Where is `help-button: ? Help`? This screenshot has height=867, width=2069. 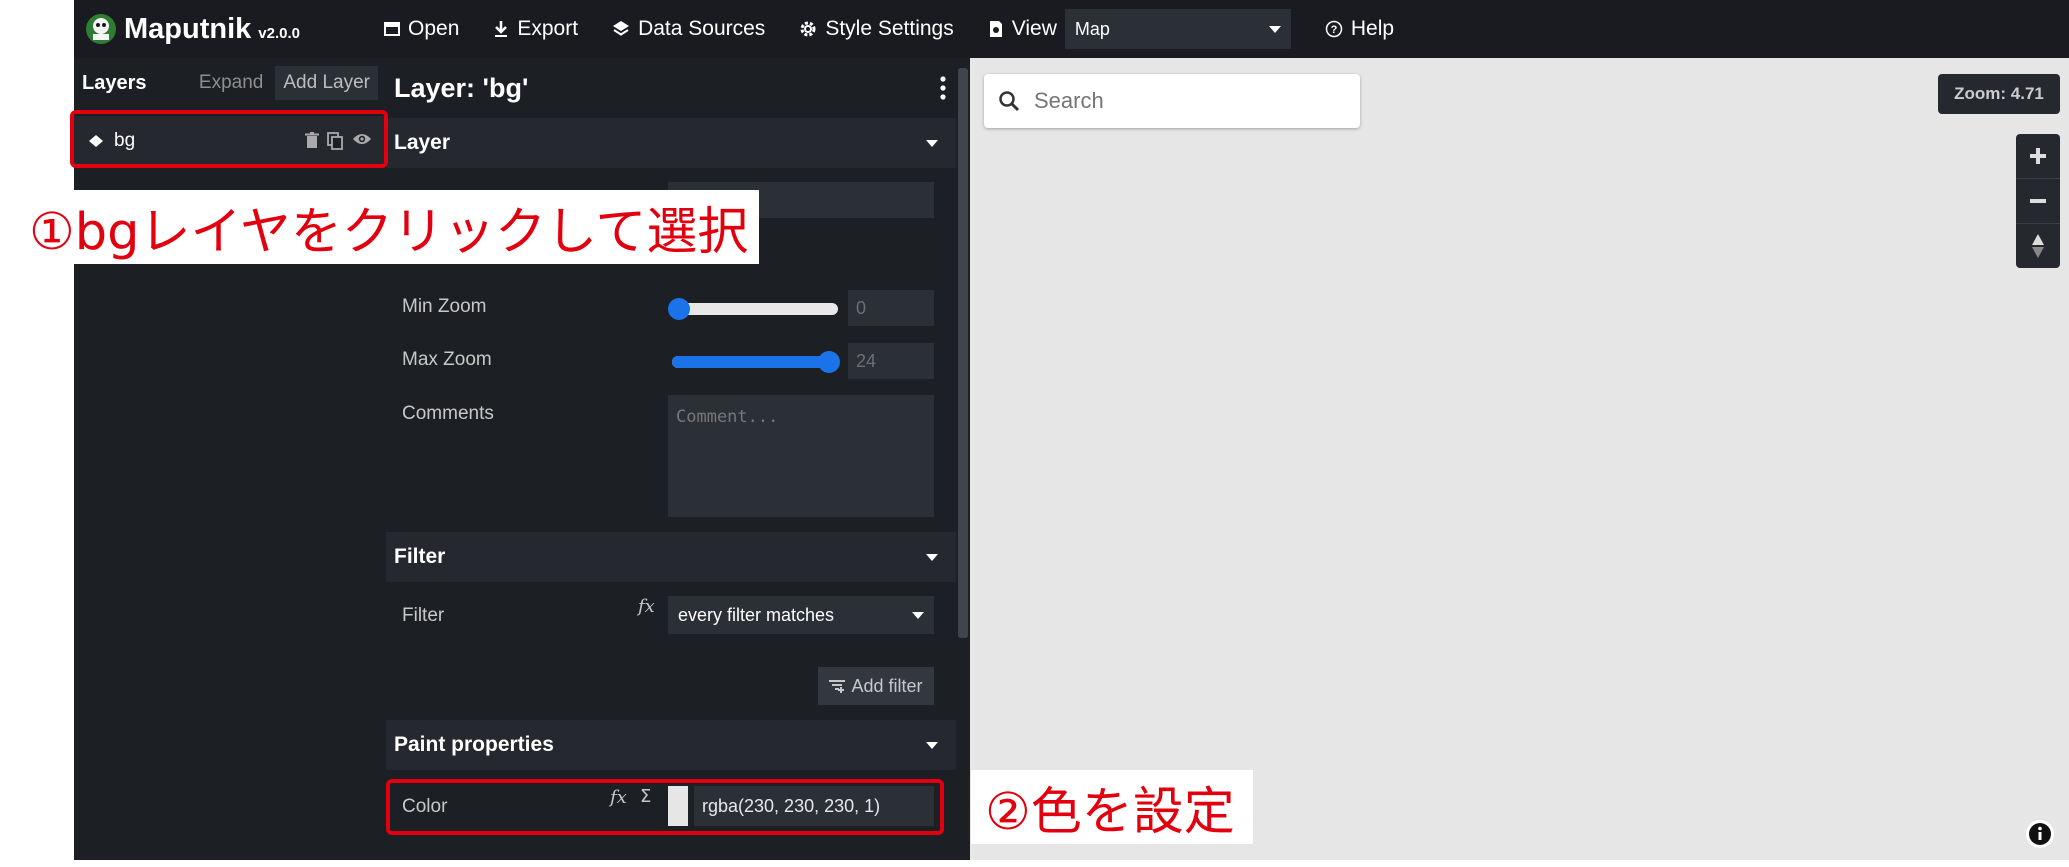 help-button: ? Help is located at coordinates (1359, 29).